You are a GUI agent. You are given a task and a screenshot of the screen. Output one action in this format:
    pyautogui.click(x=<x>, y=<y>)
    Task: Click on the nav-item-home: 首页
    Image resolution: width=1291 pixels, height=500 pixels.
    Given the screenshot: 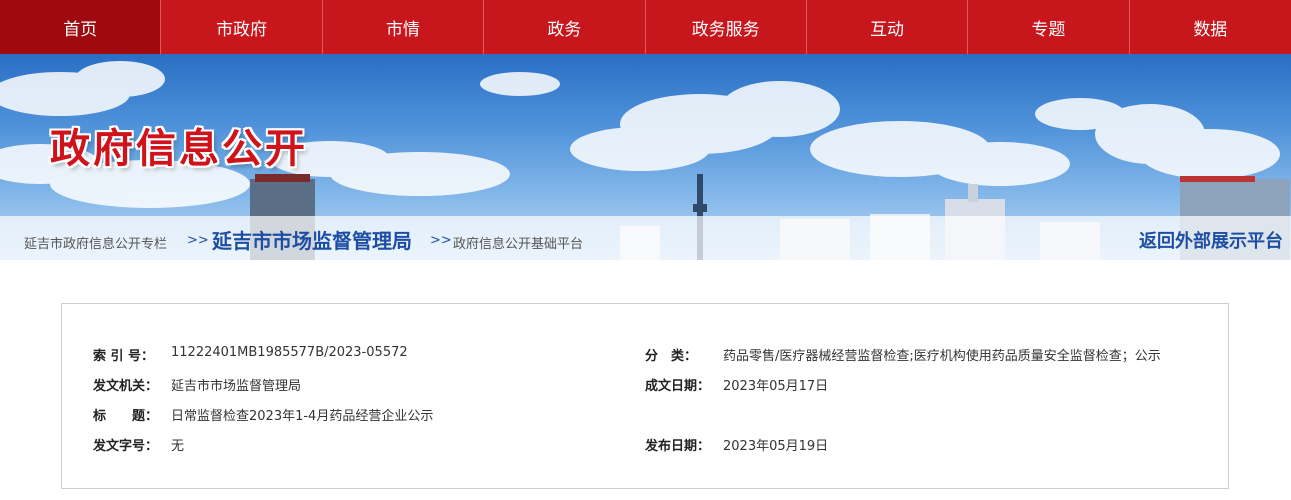 What is the action you would take?
    pyautogui.click(x=81, y=27)
    